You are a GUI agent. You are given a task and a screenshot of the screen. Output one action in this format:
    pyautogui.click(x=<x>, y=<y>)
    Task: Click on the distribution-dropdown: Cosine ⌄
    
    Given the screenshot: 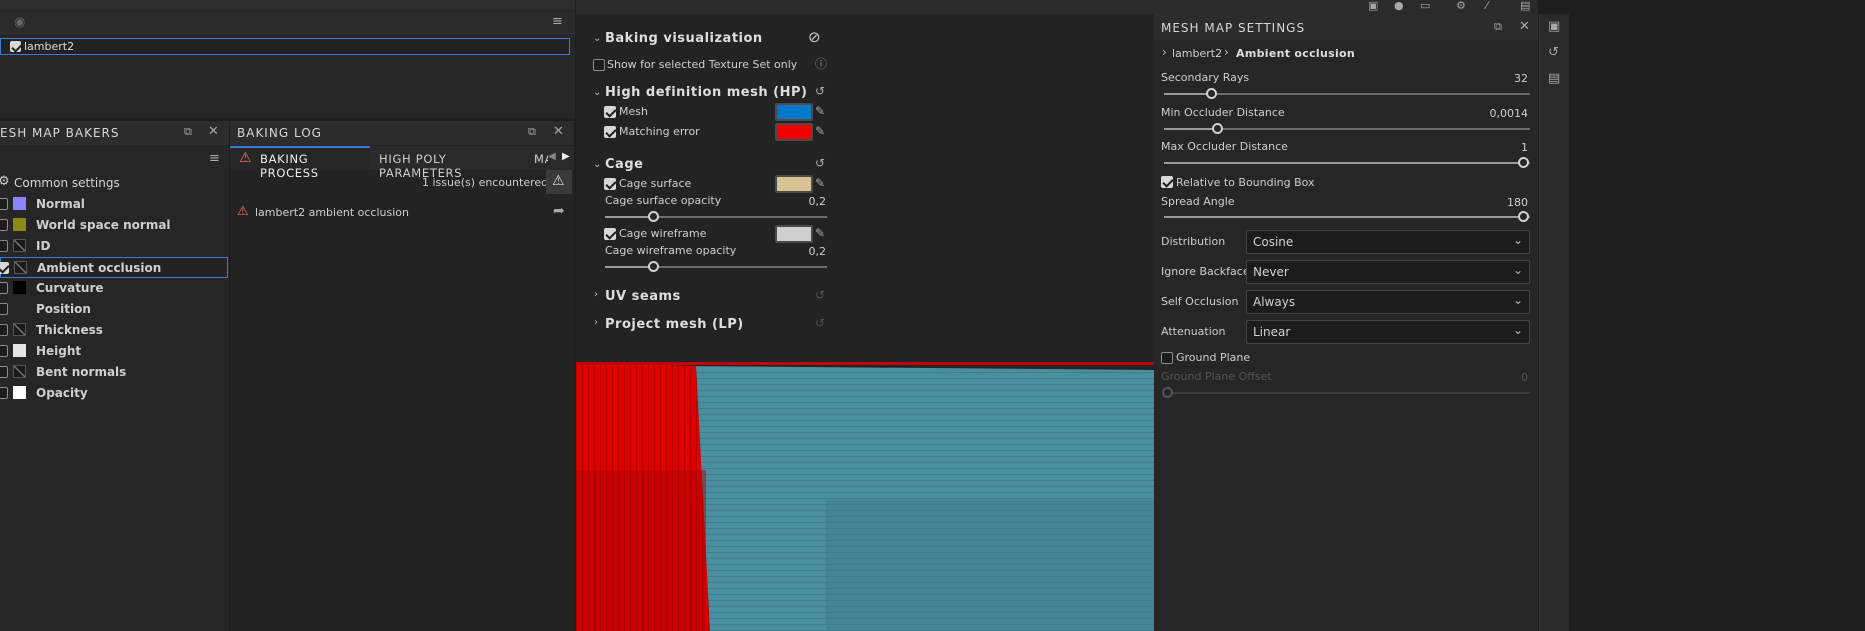 What is the action you would take?
    pyautogui.click(x=1388, y=242)
    